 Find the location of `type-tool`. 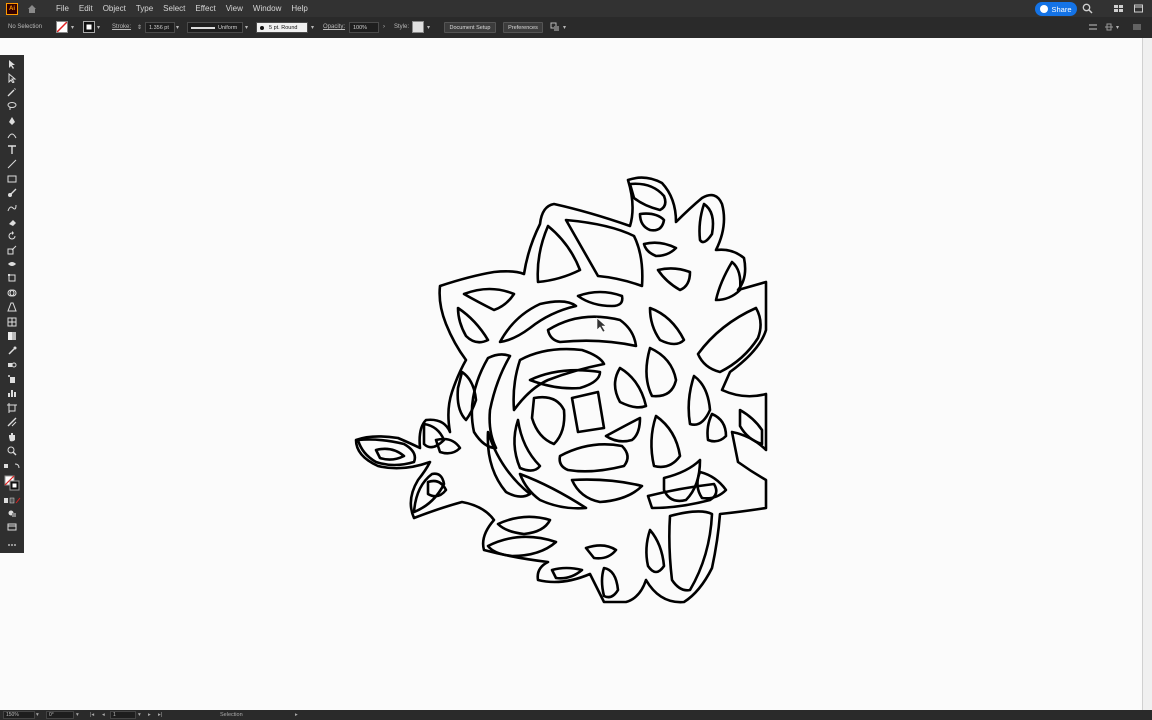

type-tool is located at coordinates (11, 149).